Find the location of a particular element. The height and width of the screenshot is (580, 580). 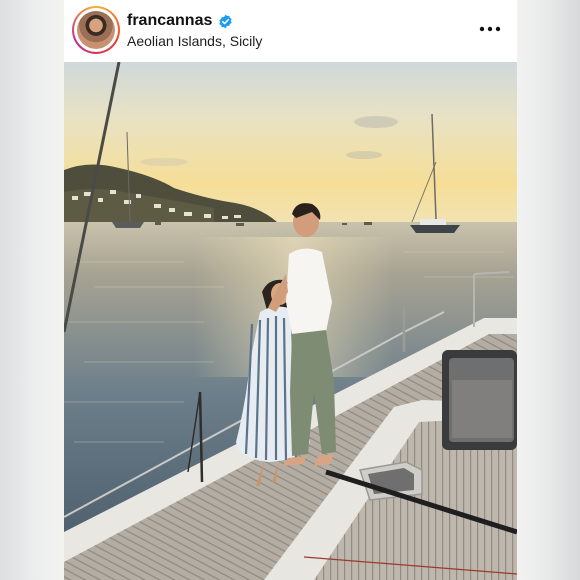

avatar is located at coordinates (96, 30).